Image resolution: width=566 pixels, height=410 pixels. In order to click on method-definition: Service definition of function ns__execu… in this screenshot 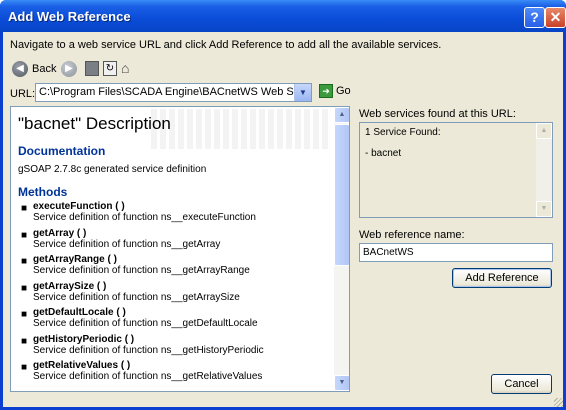, I will do `click(144, 217)`.